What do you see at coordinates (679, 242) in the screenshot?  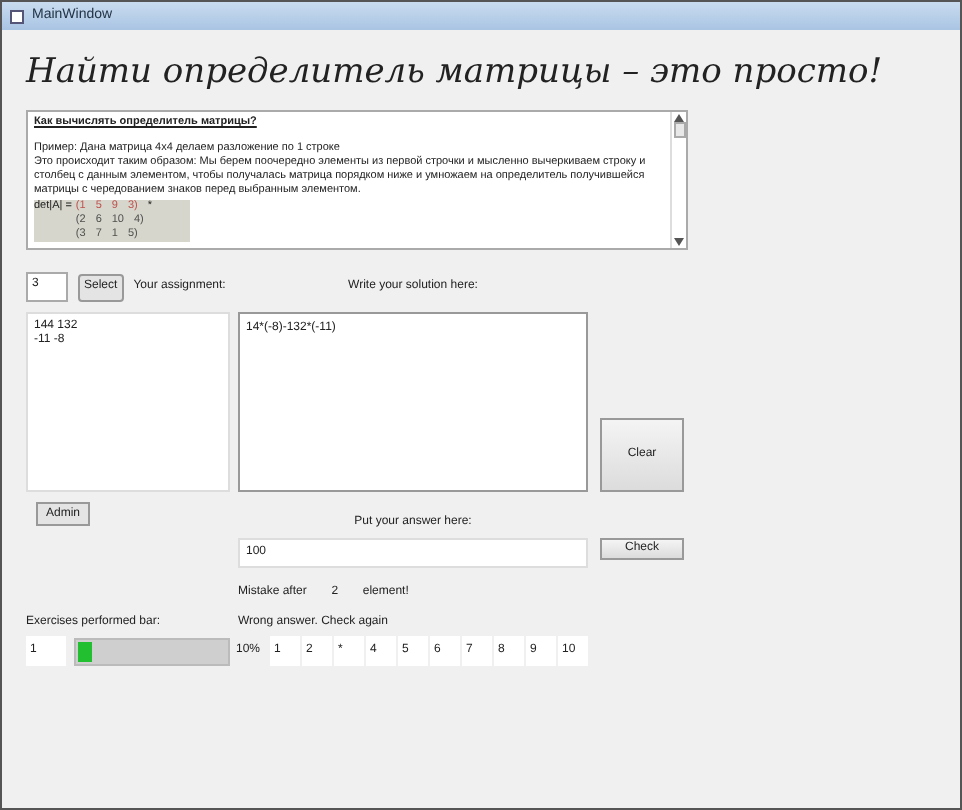 I see `scroll-down-icon` at bounding box center [679, 242].